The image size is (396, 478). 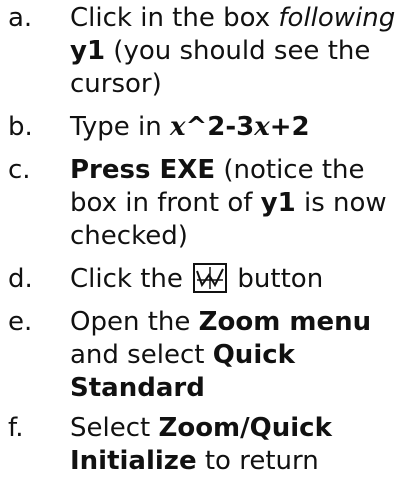 I want to click on expression-input-text: x^2-3x+2, so click(x=239, y=127).